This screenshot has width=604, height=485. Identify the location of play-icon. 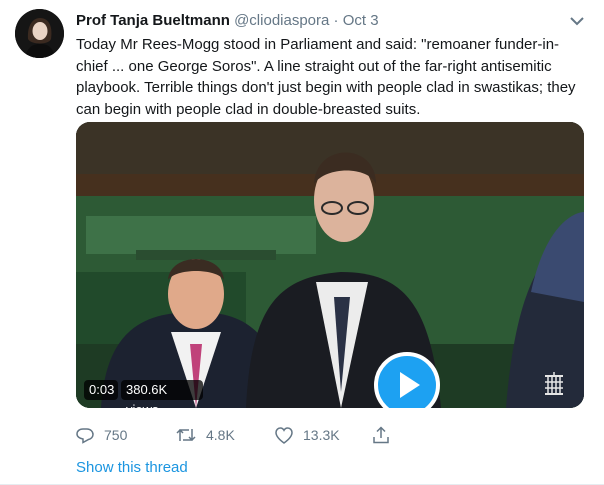
(410, 385).